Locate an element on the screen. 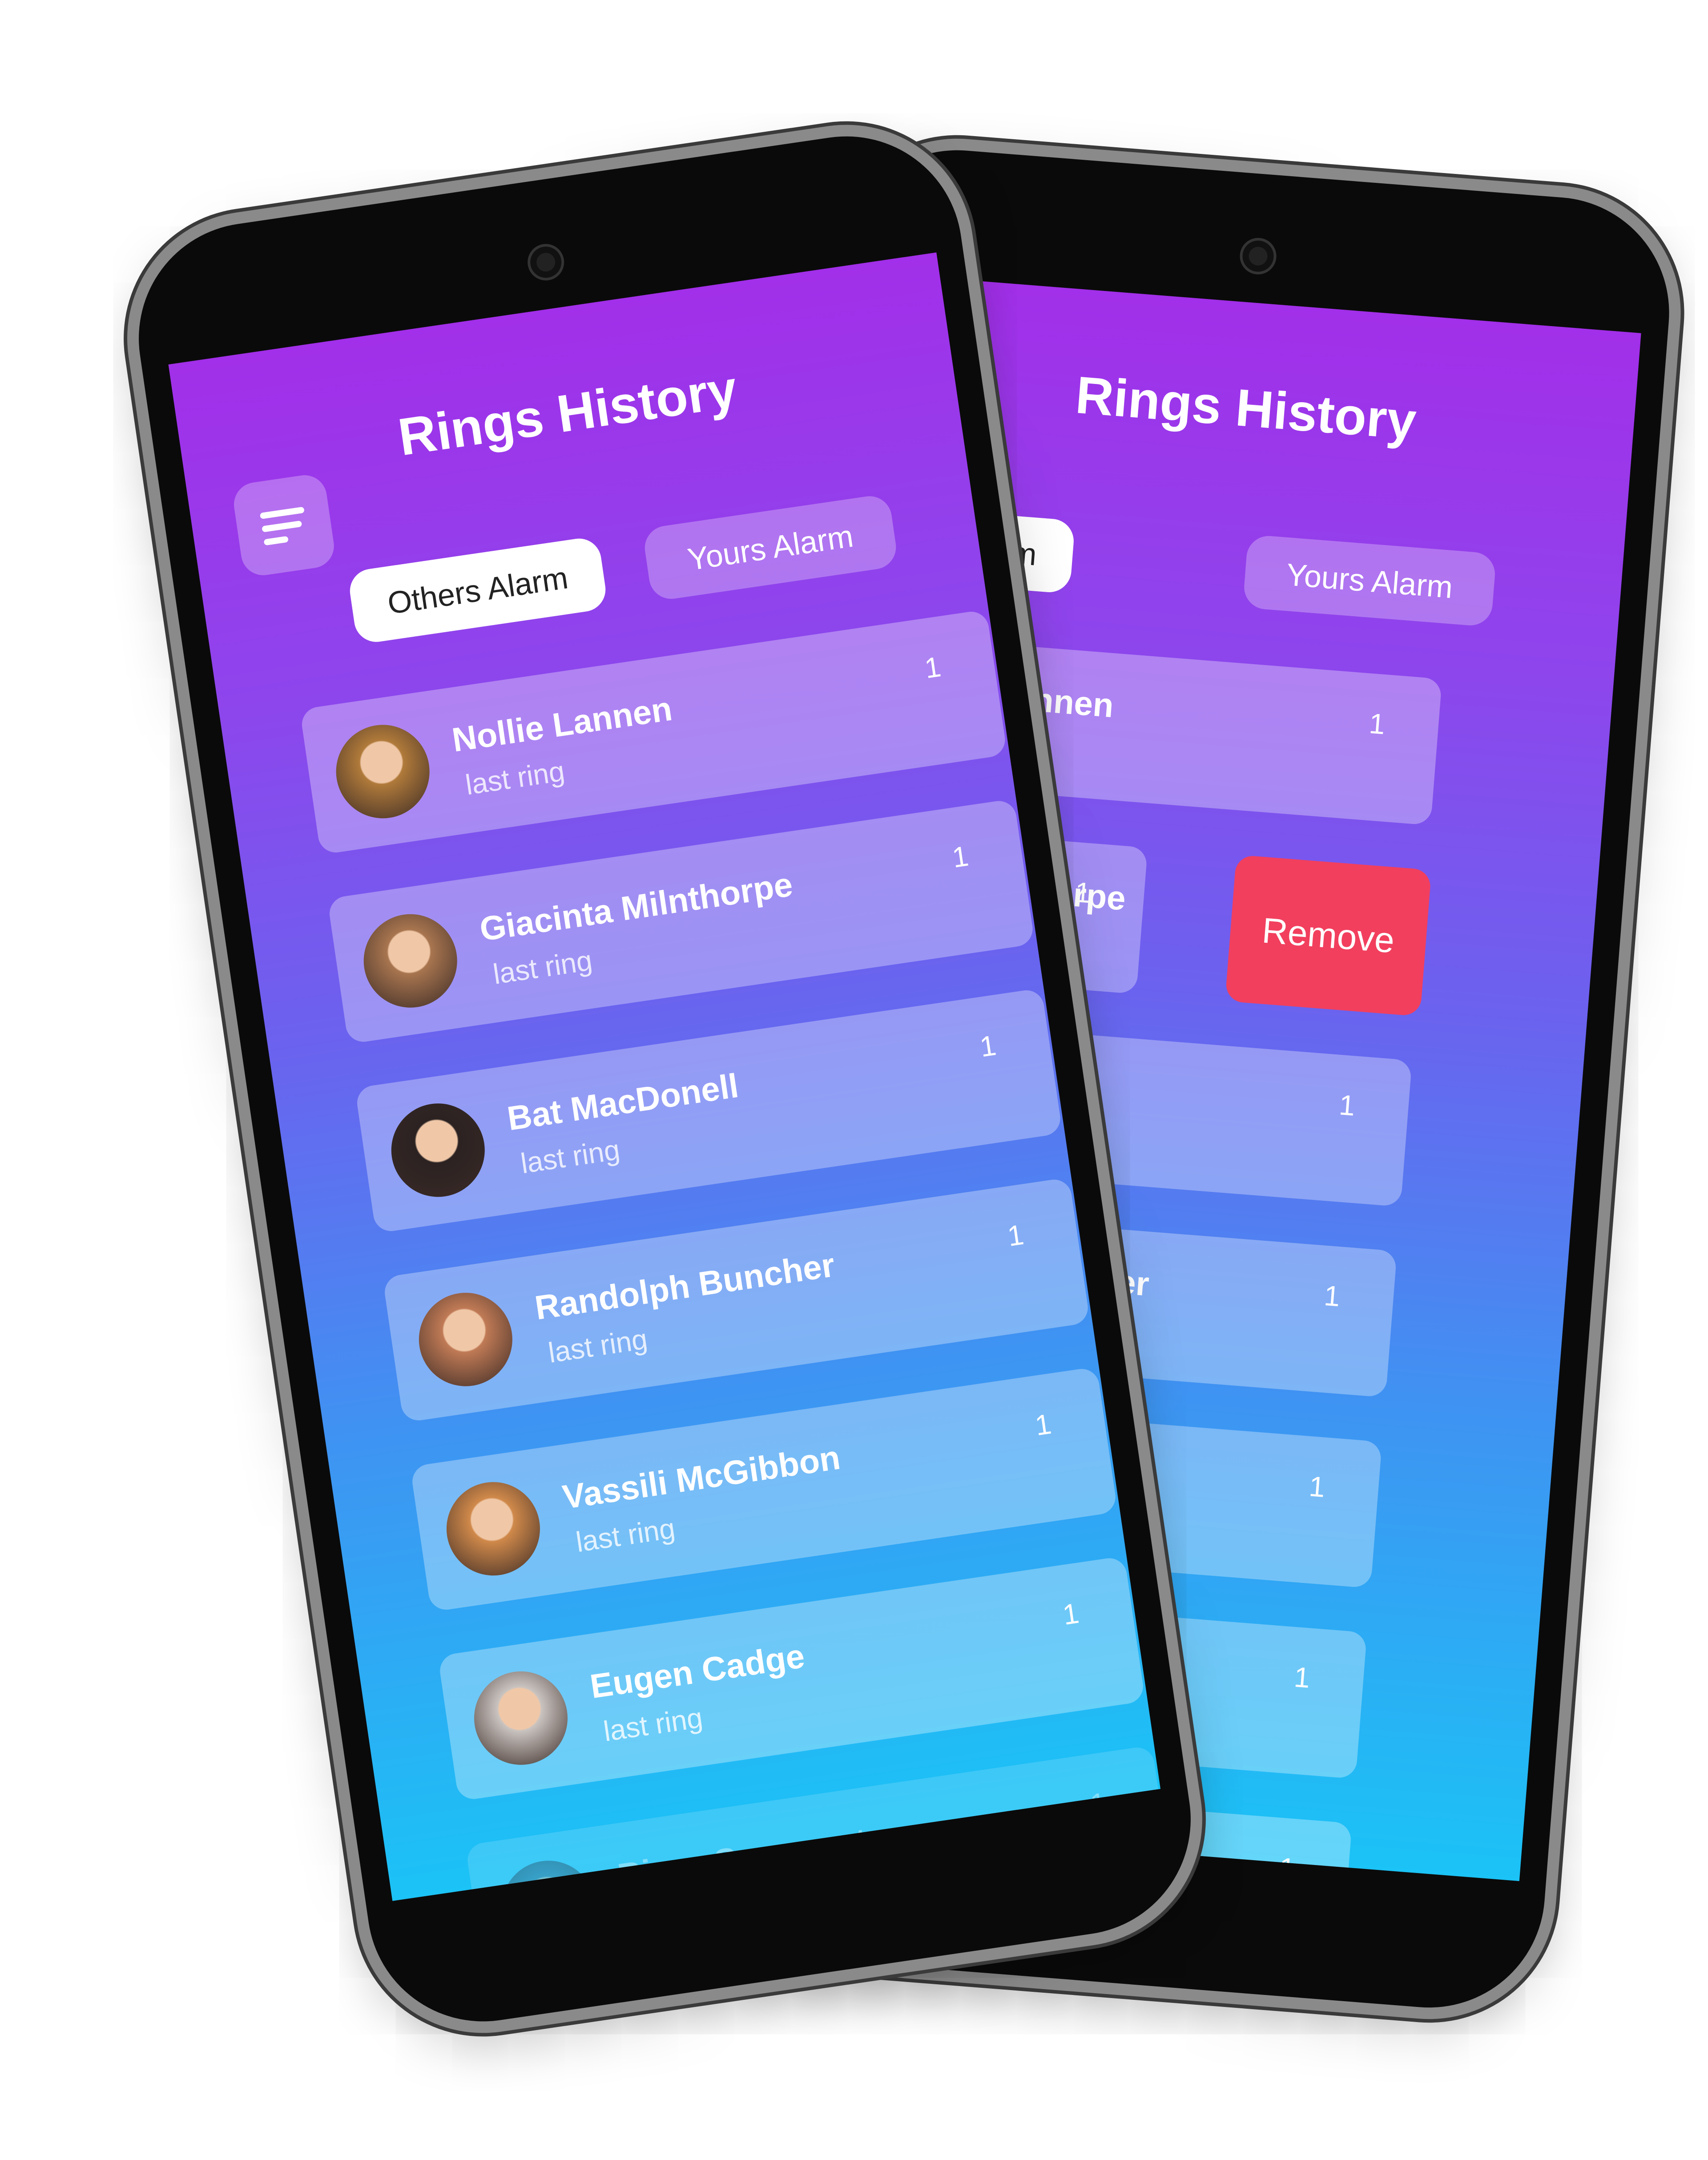 Image resolution: width=1708 pixels, height=2160 pixels. contact-name: Vassili McGibbon is located at coordinates (701, 1477).